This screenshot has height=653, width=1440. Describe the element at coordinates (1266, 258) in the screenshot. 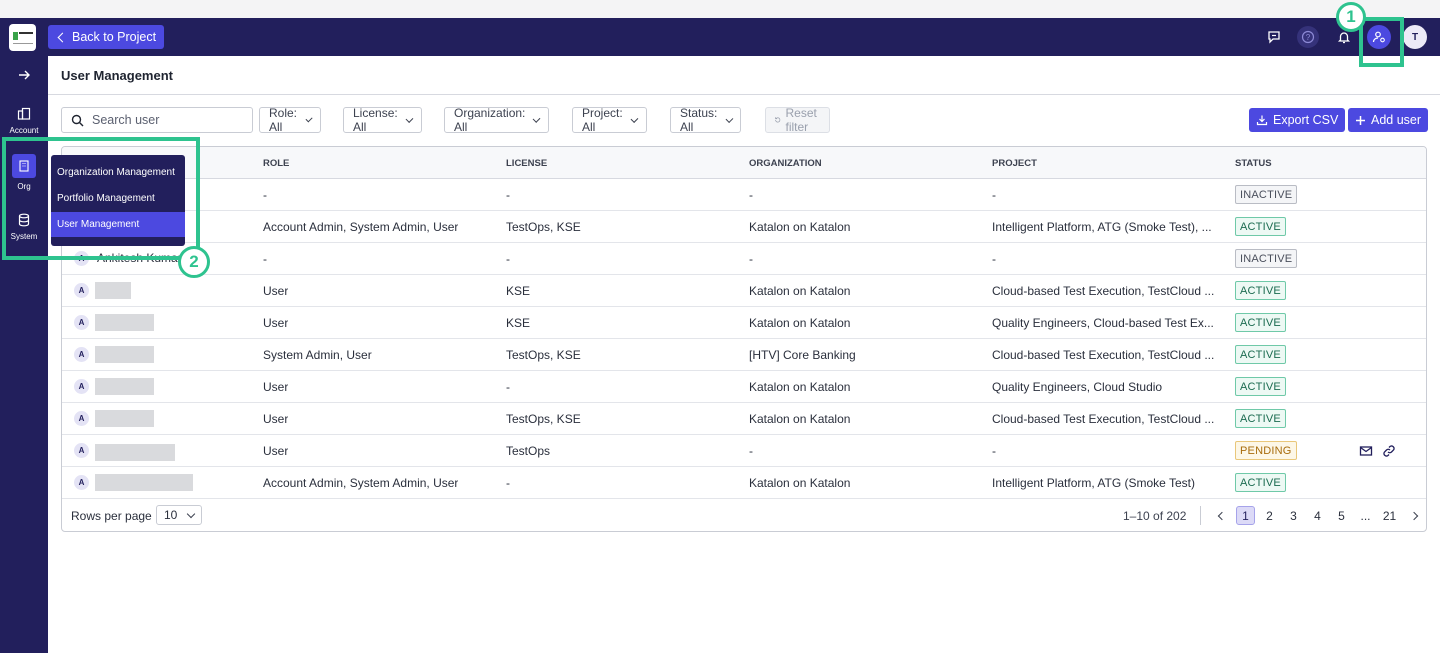

I see `status-badge: INACTIVE` at that location.